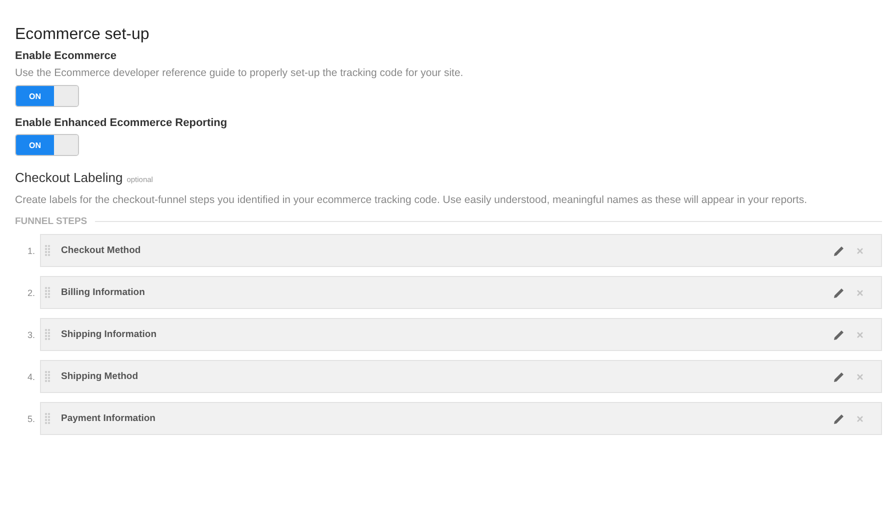 Image resolution: width=885 pixels, height=506 pixels. What do you see at coordinates (239, 73) in the screenshot?
I see `setting-description: Use the Ecommerce developer reference guide to properly set-up the tracking code for your site.` at bounding box center [239, 73].